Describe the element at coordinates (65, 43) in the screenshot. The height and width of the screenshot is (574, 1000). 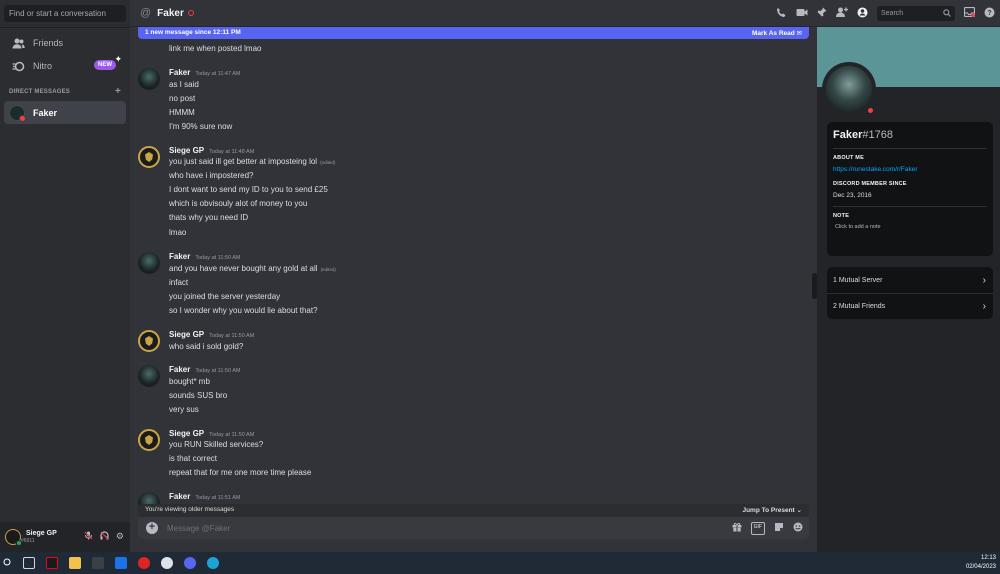
I see `sidebar-item-friends: Friends` at that location.